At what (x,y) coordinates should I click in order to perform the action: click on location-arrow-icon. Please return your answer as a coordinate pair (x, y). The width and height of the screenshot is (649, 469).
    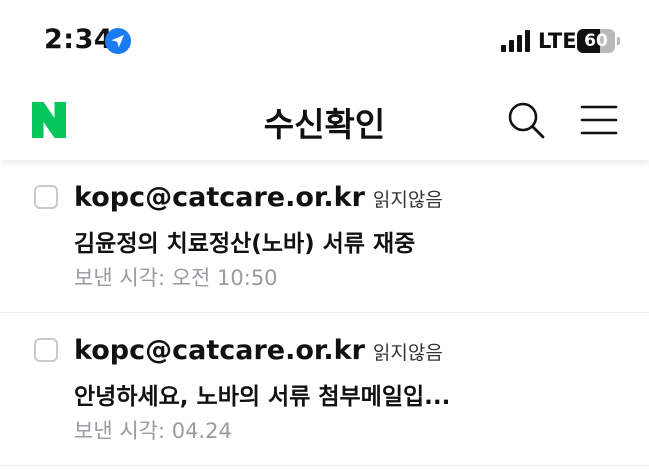
    Looking at the image, I should click on (118, 41).